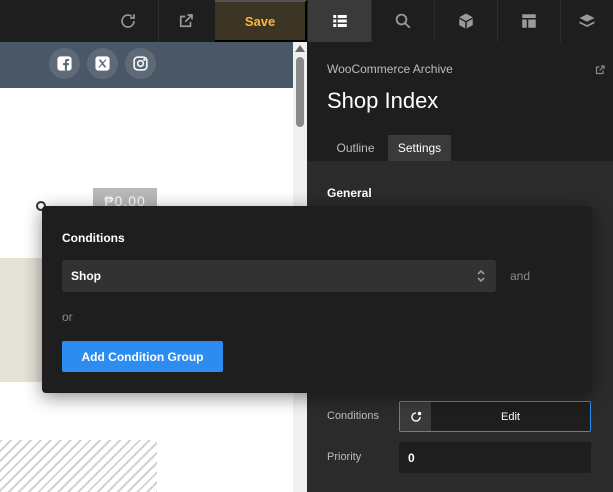 Image resolution: width=613 pixels, height=492 pixels. I want to click on conditions-icon-wrap, so click(415, 416).